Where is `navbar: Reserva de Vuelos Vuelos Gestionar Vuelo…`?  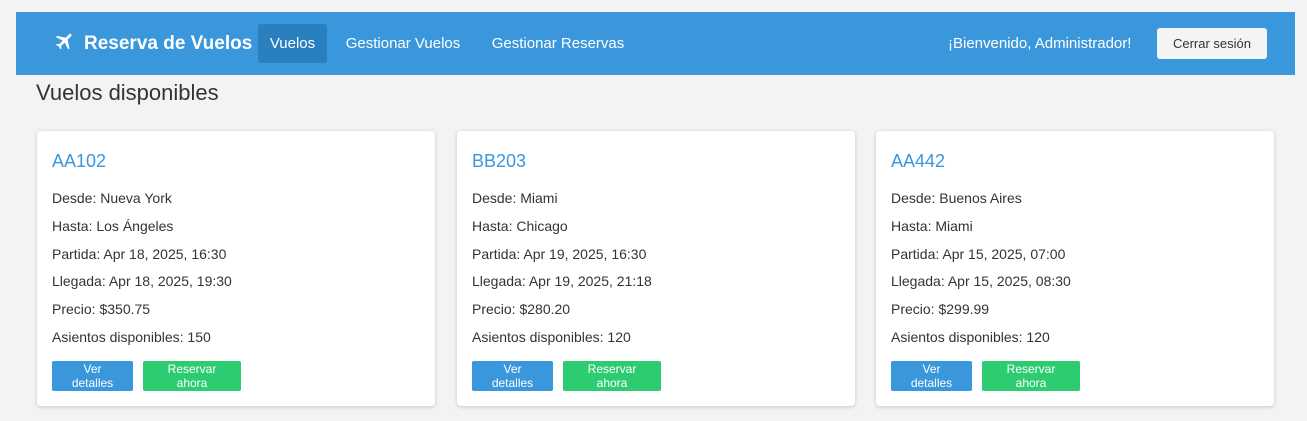 navbar: Reserva de Vuelos Vuelos Gestionar Vuelo… is located at coordinates (655, 43).